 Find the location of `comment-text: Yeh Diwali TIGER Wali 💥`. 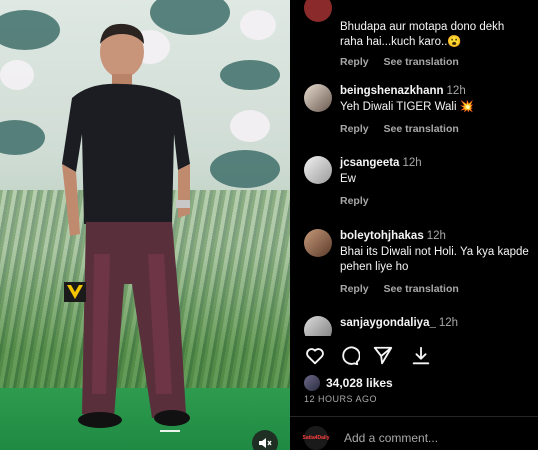

comment-text: Yeh Diwali TIGER Wali 💥 is located at coordinates (407, 107).